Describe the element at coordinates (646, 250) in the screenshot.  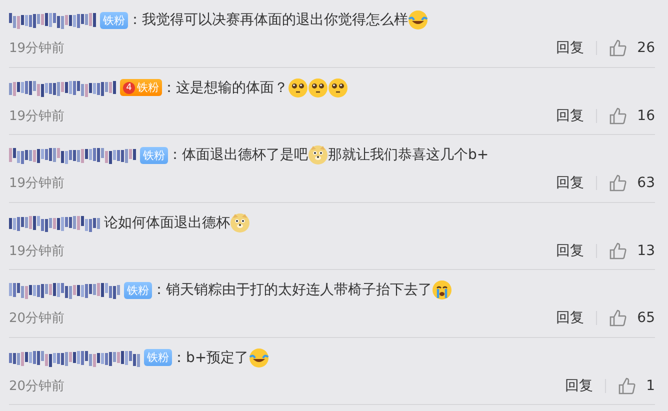
I see `like-count: 13` at that location.